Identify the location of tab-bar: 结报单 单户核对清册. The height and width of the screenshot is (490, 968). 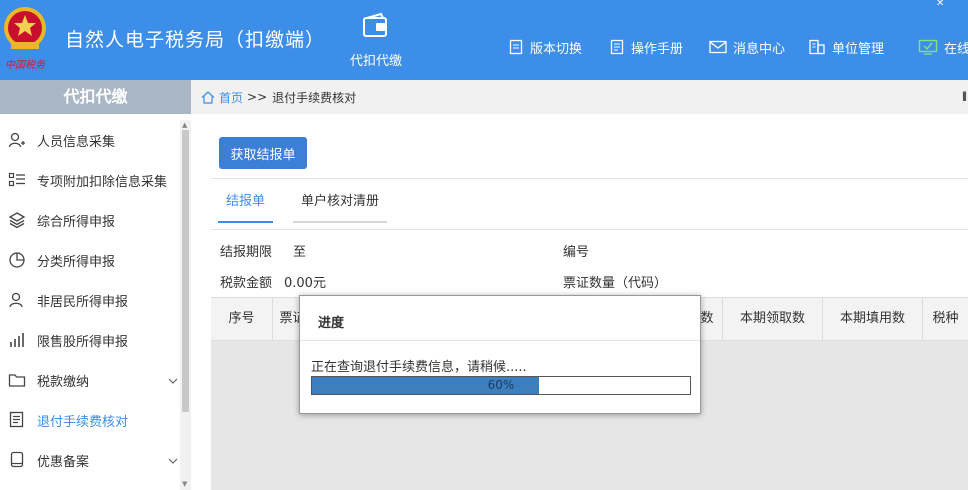
(589, 208).